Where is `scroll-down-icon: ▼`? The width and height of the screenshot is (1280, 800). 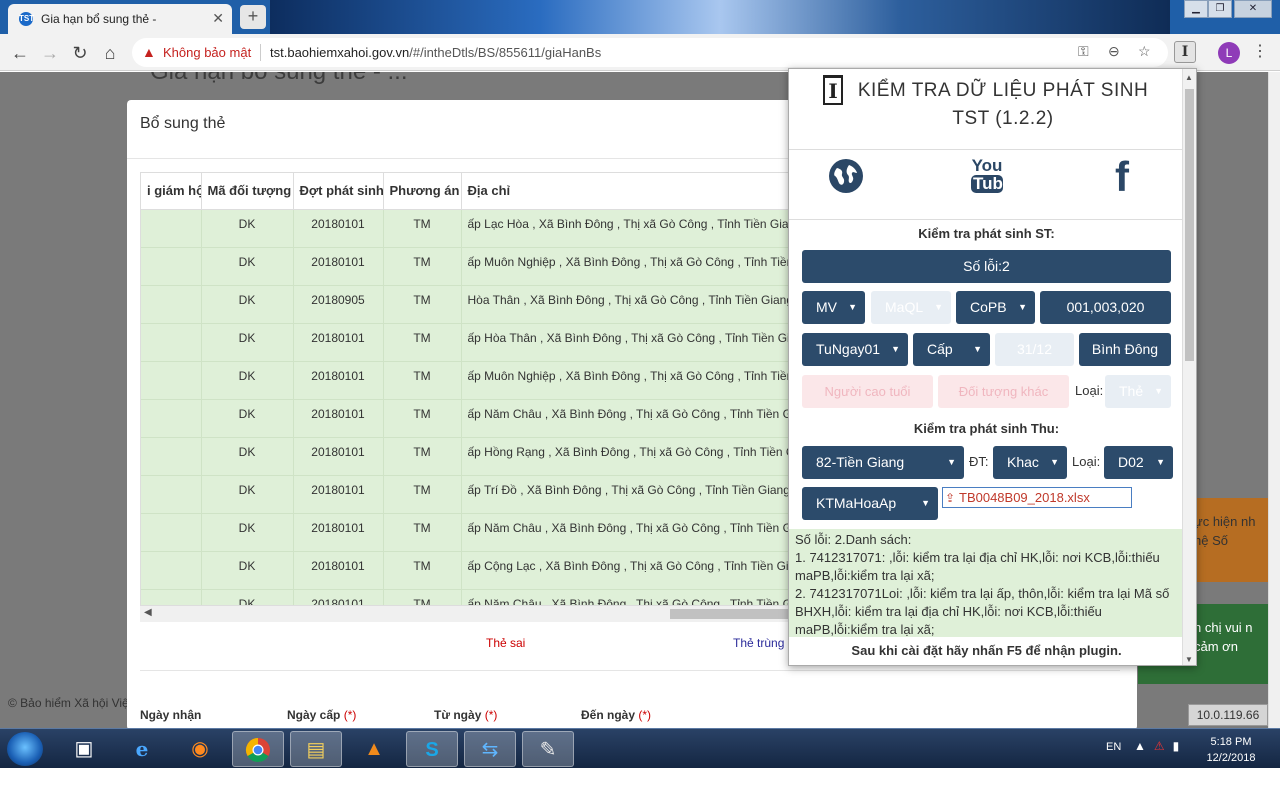 scroll-down-icon: ▼ is located at coordinates (1189, 659).